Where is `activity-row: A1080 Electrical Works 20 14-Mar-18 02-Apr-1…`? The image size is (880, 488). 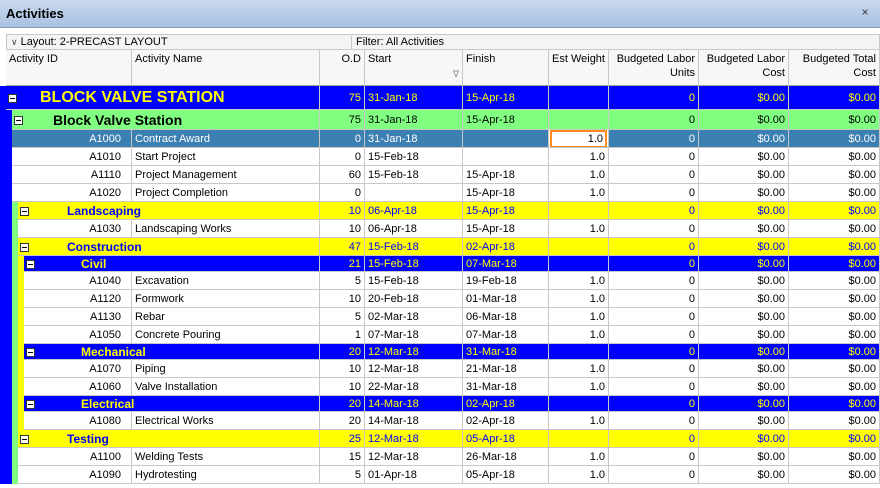
activity-row: A1080 Electrical Works 20 14-Mar-18 02-Apr-1… is located at coordinates (440, 421).